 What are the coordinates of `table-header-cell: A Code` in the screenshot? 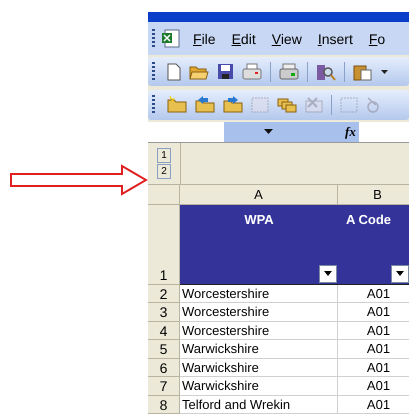 It's located at (369, 219).